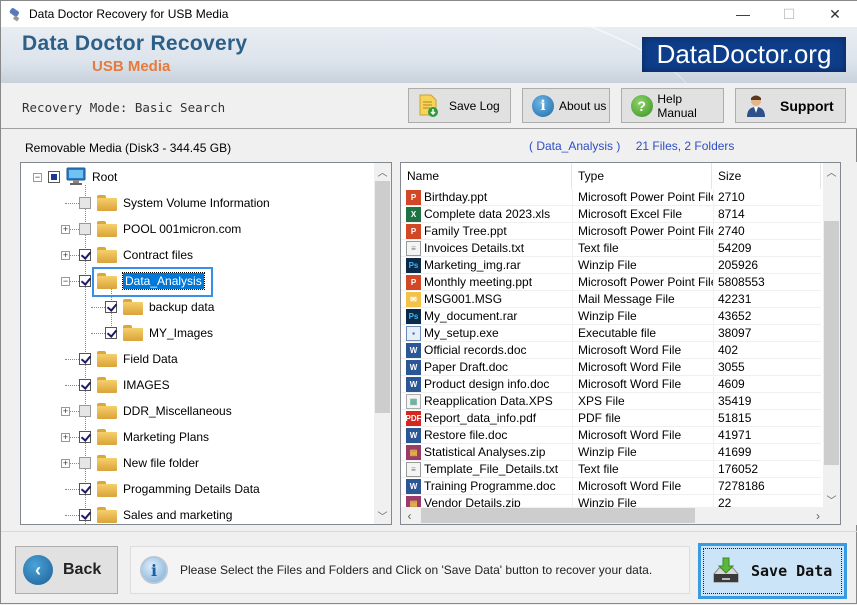 The width and height of the screenshot is (857, 605). Describe the element at coordinates (743, 14) in the screenshot. I see `minimize-button: —` at that location.